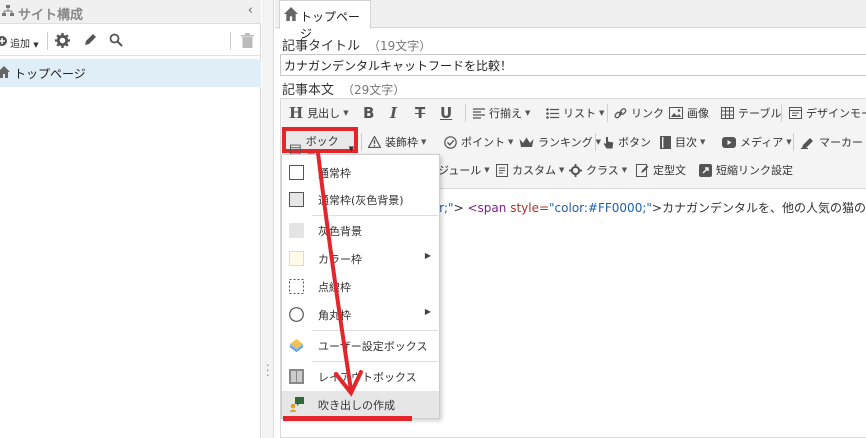 The image size is (866, 438). Describe the element at coordinates (560, 142) in the screenshot. I see `ranking-button: ランキング ▼` at that location.